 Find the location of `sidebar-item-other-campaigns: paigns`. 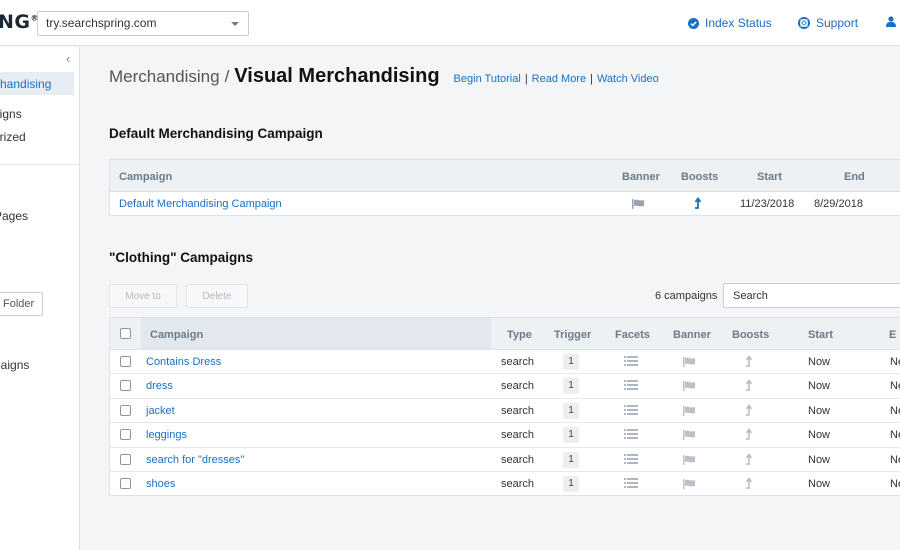

sidebar-item-other-campaigns: paigns is located at coordinates (14, 365).